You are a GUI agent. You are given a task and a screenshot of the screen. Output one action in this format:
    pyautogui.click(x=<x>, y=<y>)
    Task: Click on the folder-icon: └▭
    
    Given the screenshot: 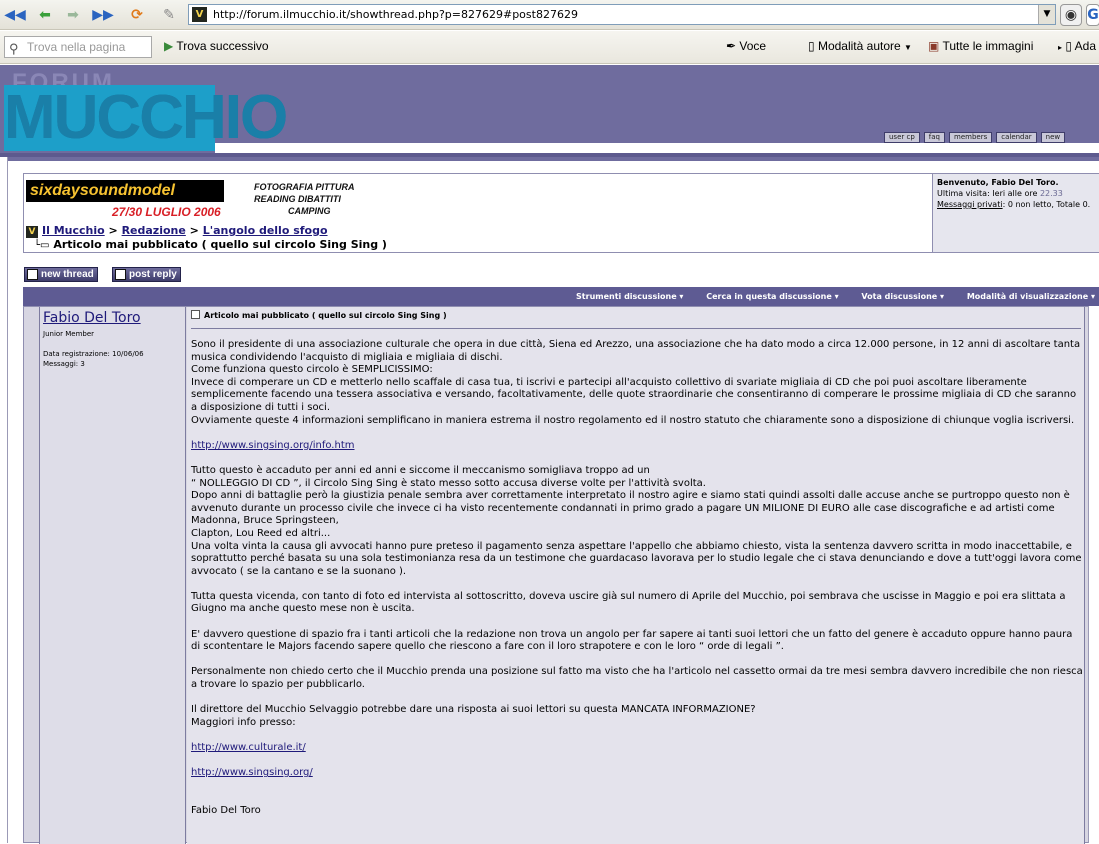 What is the action you would take?
    pyautogui.click(x=42, y=245)
    